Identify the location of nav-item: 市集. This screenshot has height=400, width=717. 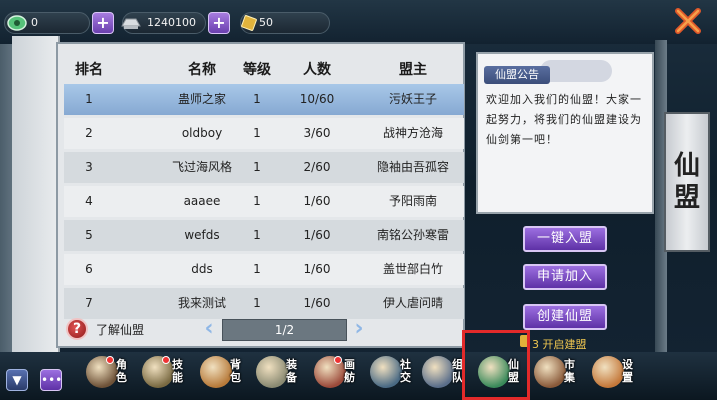
(554, 376).